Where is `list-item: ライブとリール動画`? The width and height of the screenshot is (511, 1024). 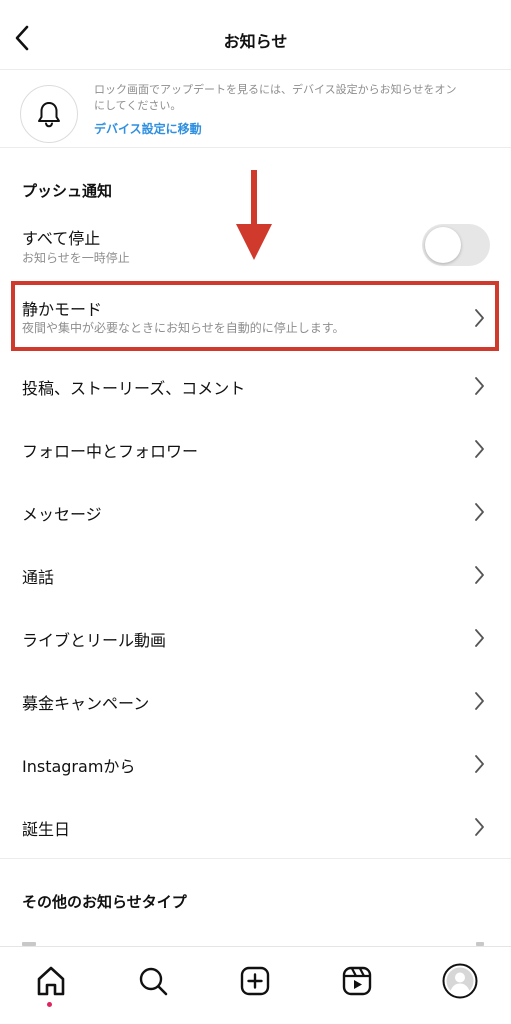
list-item: ライブとリール動画 is located at coordinates (255, 637).